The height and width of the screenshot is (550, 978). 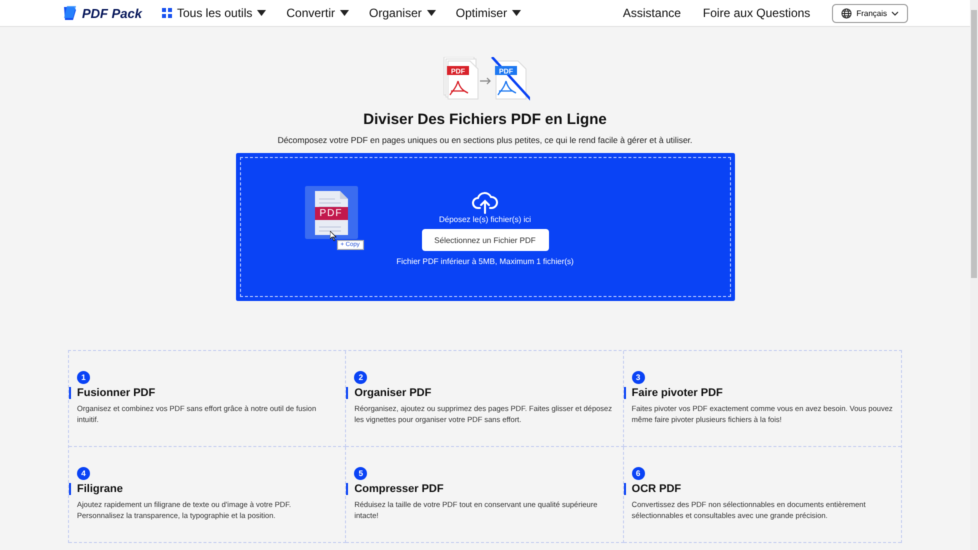 I want to click on page-subtitle: Décomposez votre PDF en pages uniques ou en sections plus petites, ce qui le rend facile à gérer et à utiliser., so click(x=485, y=140).